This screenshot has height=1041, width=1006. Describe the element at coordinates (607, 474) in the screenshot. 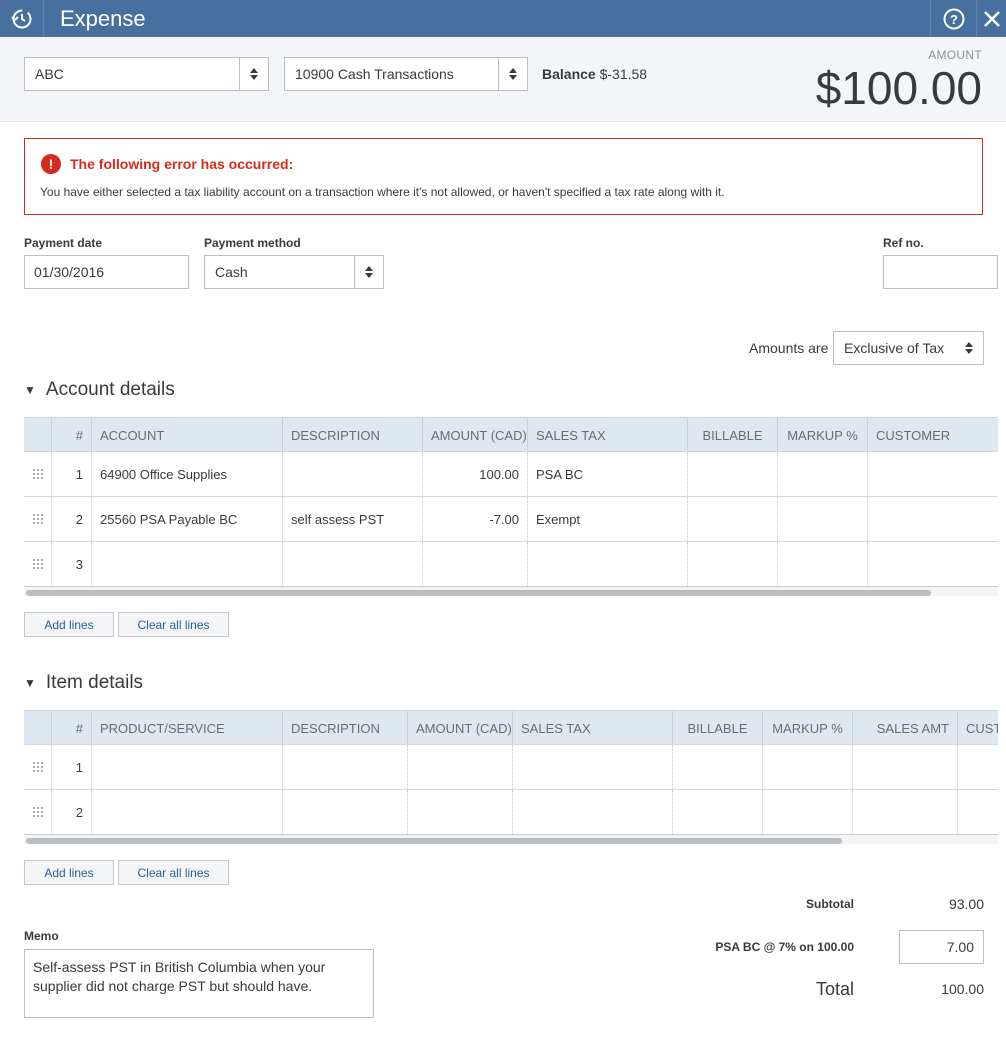

I see `sales-tax-cell: PSA BC` at that location.